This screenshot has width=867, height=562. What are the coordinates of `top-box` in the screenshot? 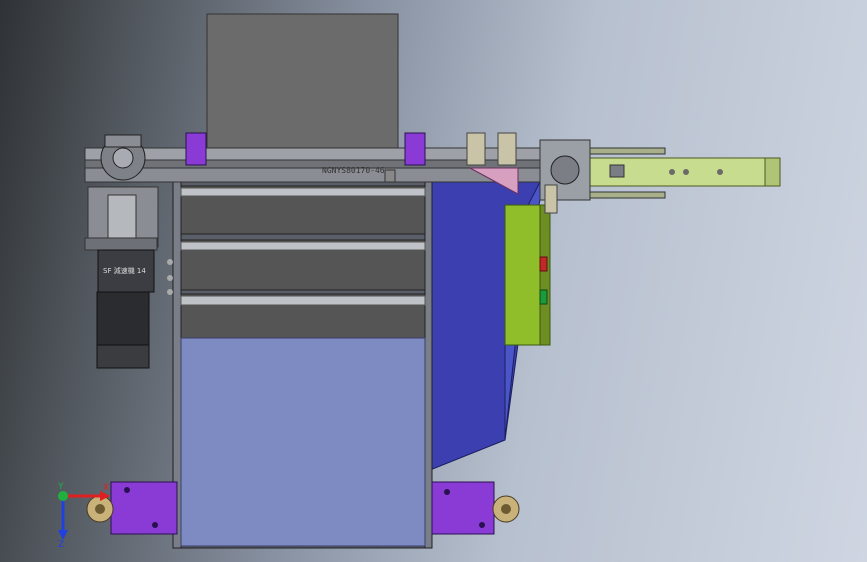 It's located at (302, 82).